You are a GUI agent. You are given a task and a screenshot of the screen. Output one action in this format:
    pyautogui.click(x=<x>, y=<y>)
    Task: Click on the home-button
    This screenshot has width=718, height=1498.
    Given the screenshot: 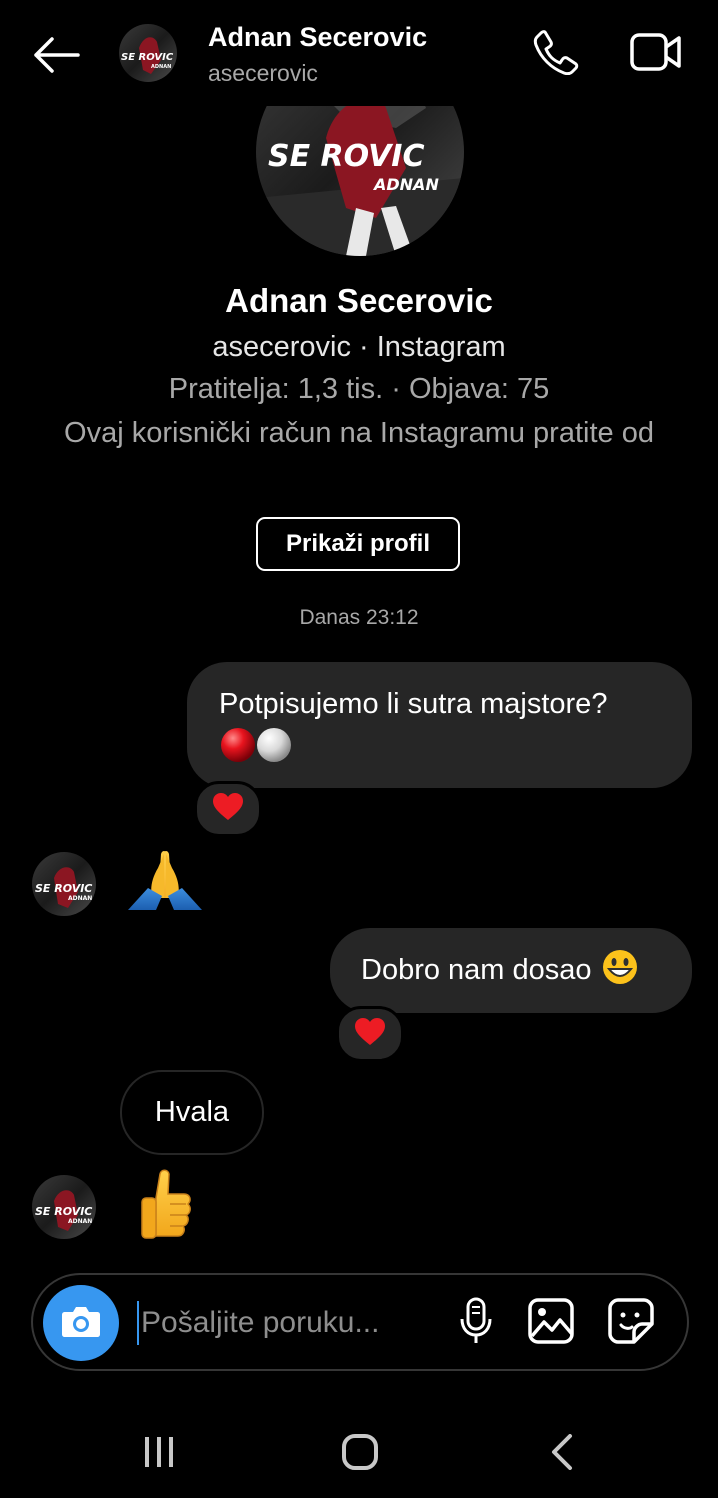 What is the action you would take?
    pyautogui.click(x=360, y=1454)
    